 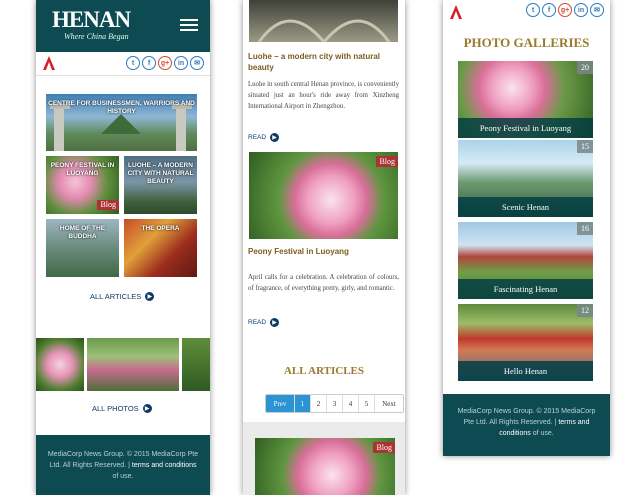 I want to click on article-image-top, so click(x=323, y=21).